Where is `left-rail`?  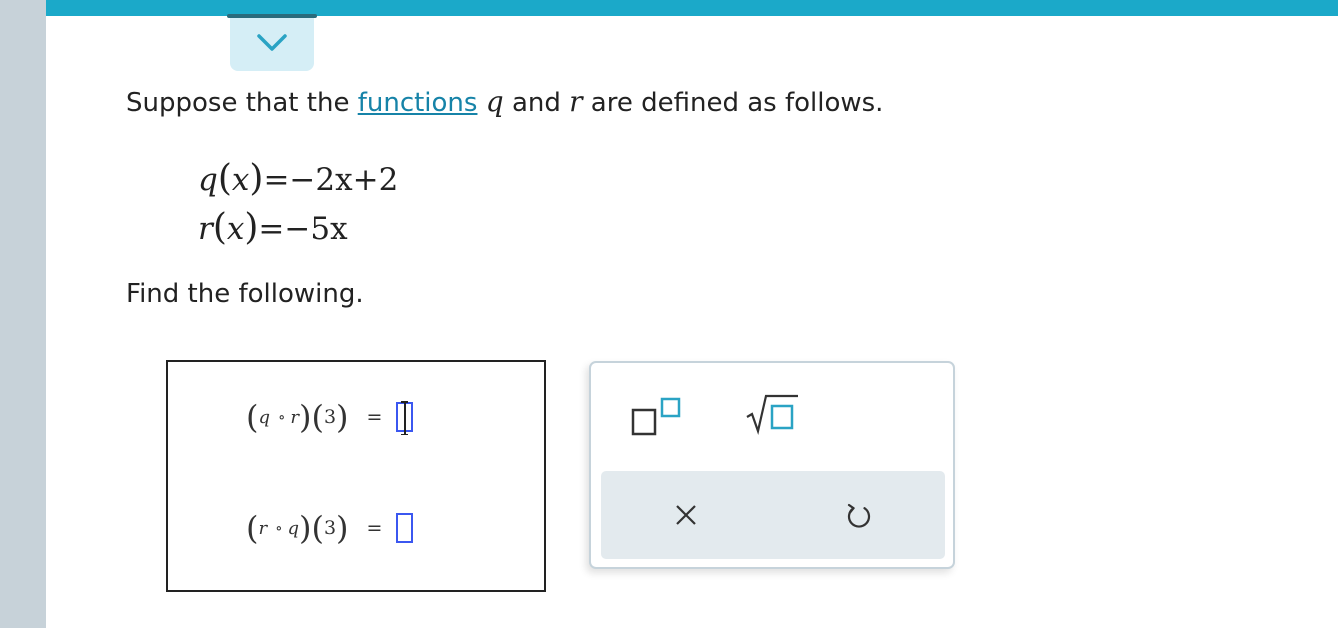 left-rail is located at coordinates (23, 314).